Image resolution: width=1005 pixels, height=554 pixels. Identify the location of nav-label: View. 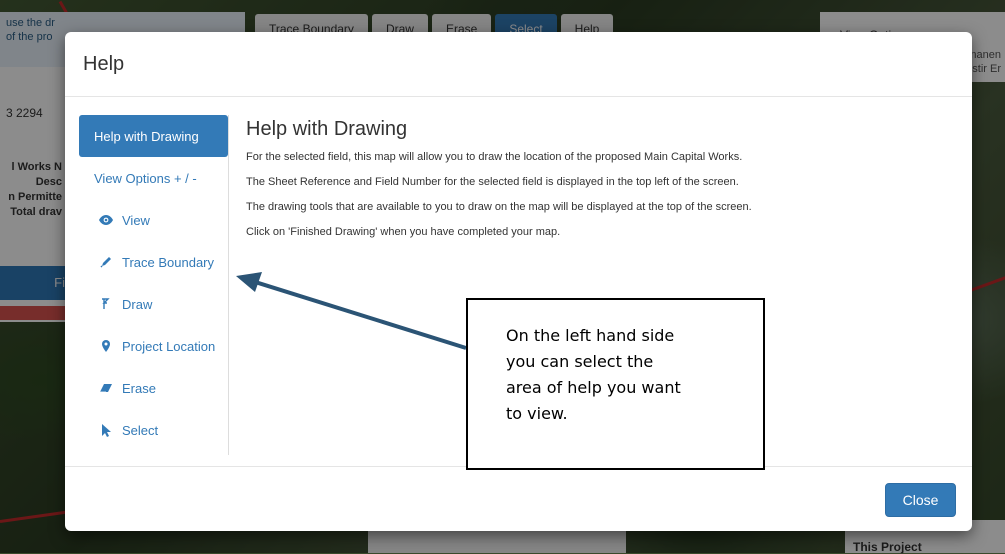
(136, 220).